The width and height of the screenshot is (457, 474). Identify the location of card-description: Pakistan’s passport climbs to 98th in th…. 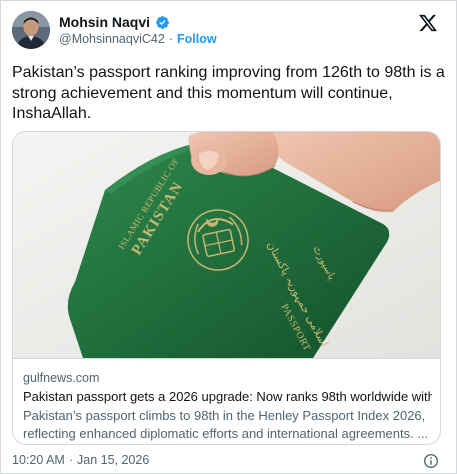
(226, 424).